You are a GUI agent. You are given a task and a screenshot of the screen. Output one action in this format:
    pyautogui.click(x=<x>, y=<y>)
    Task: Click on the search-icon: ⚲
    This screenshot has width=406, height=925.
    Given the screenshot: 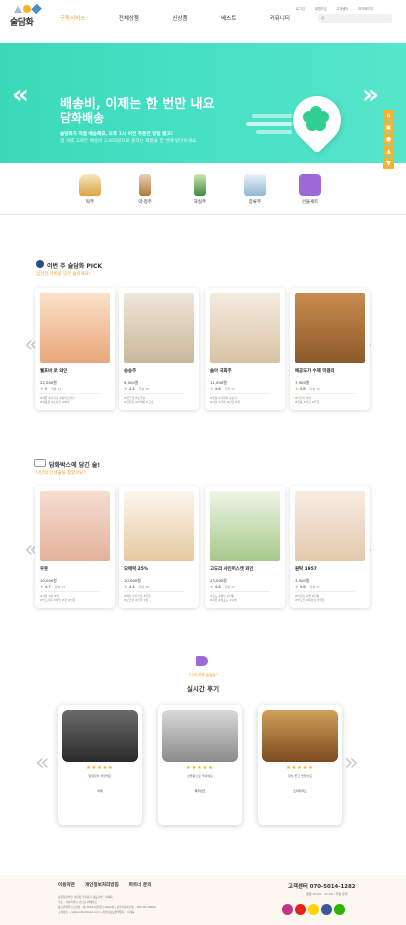 What is the action you would take?
    pyautogui.click(x=323, y=18)
    